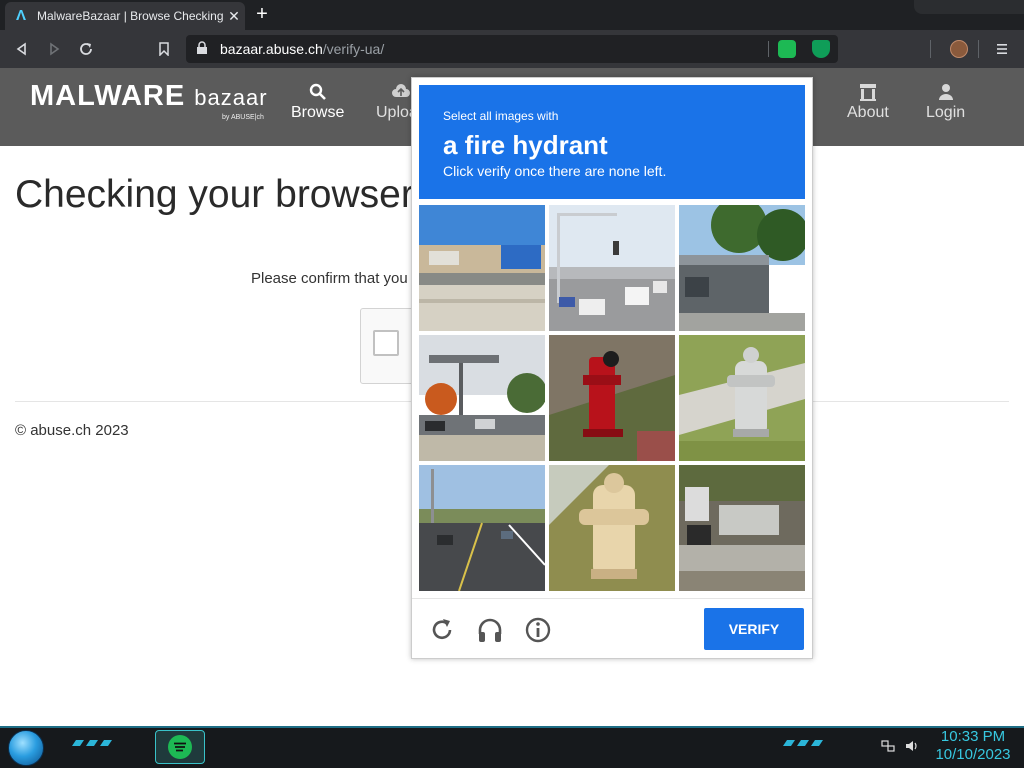 The image size is (1024, 768). I want to click on address-bar: bazaar.abuse.ch/verify-ua/, so click(512, 49).